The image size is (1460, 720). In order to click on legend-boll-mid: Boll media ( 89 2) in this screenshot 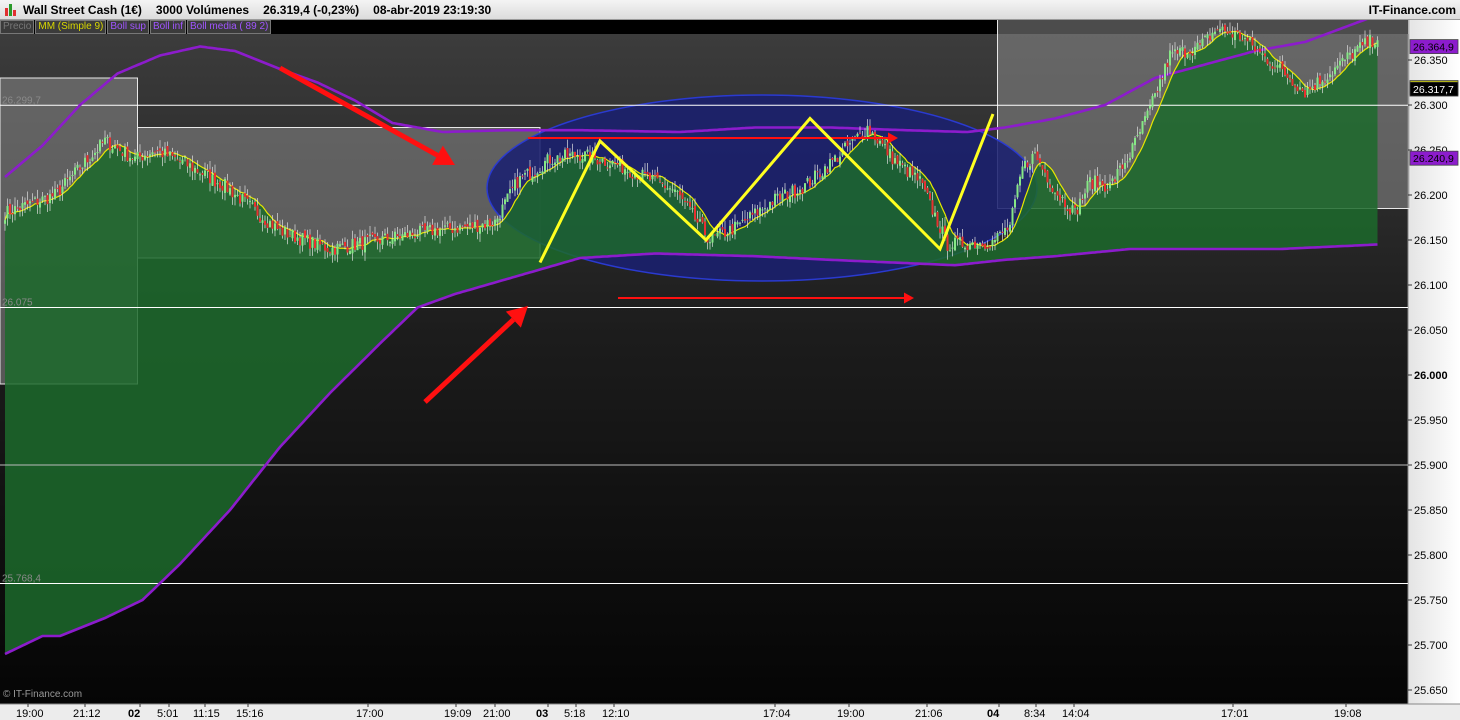, I will do `click(229, 27)`.